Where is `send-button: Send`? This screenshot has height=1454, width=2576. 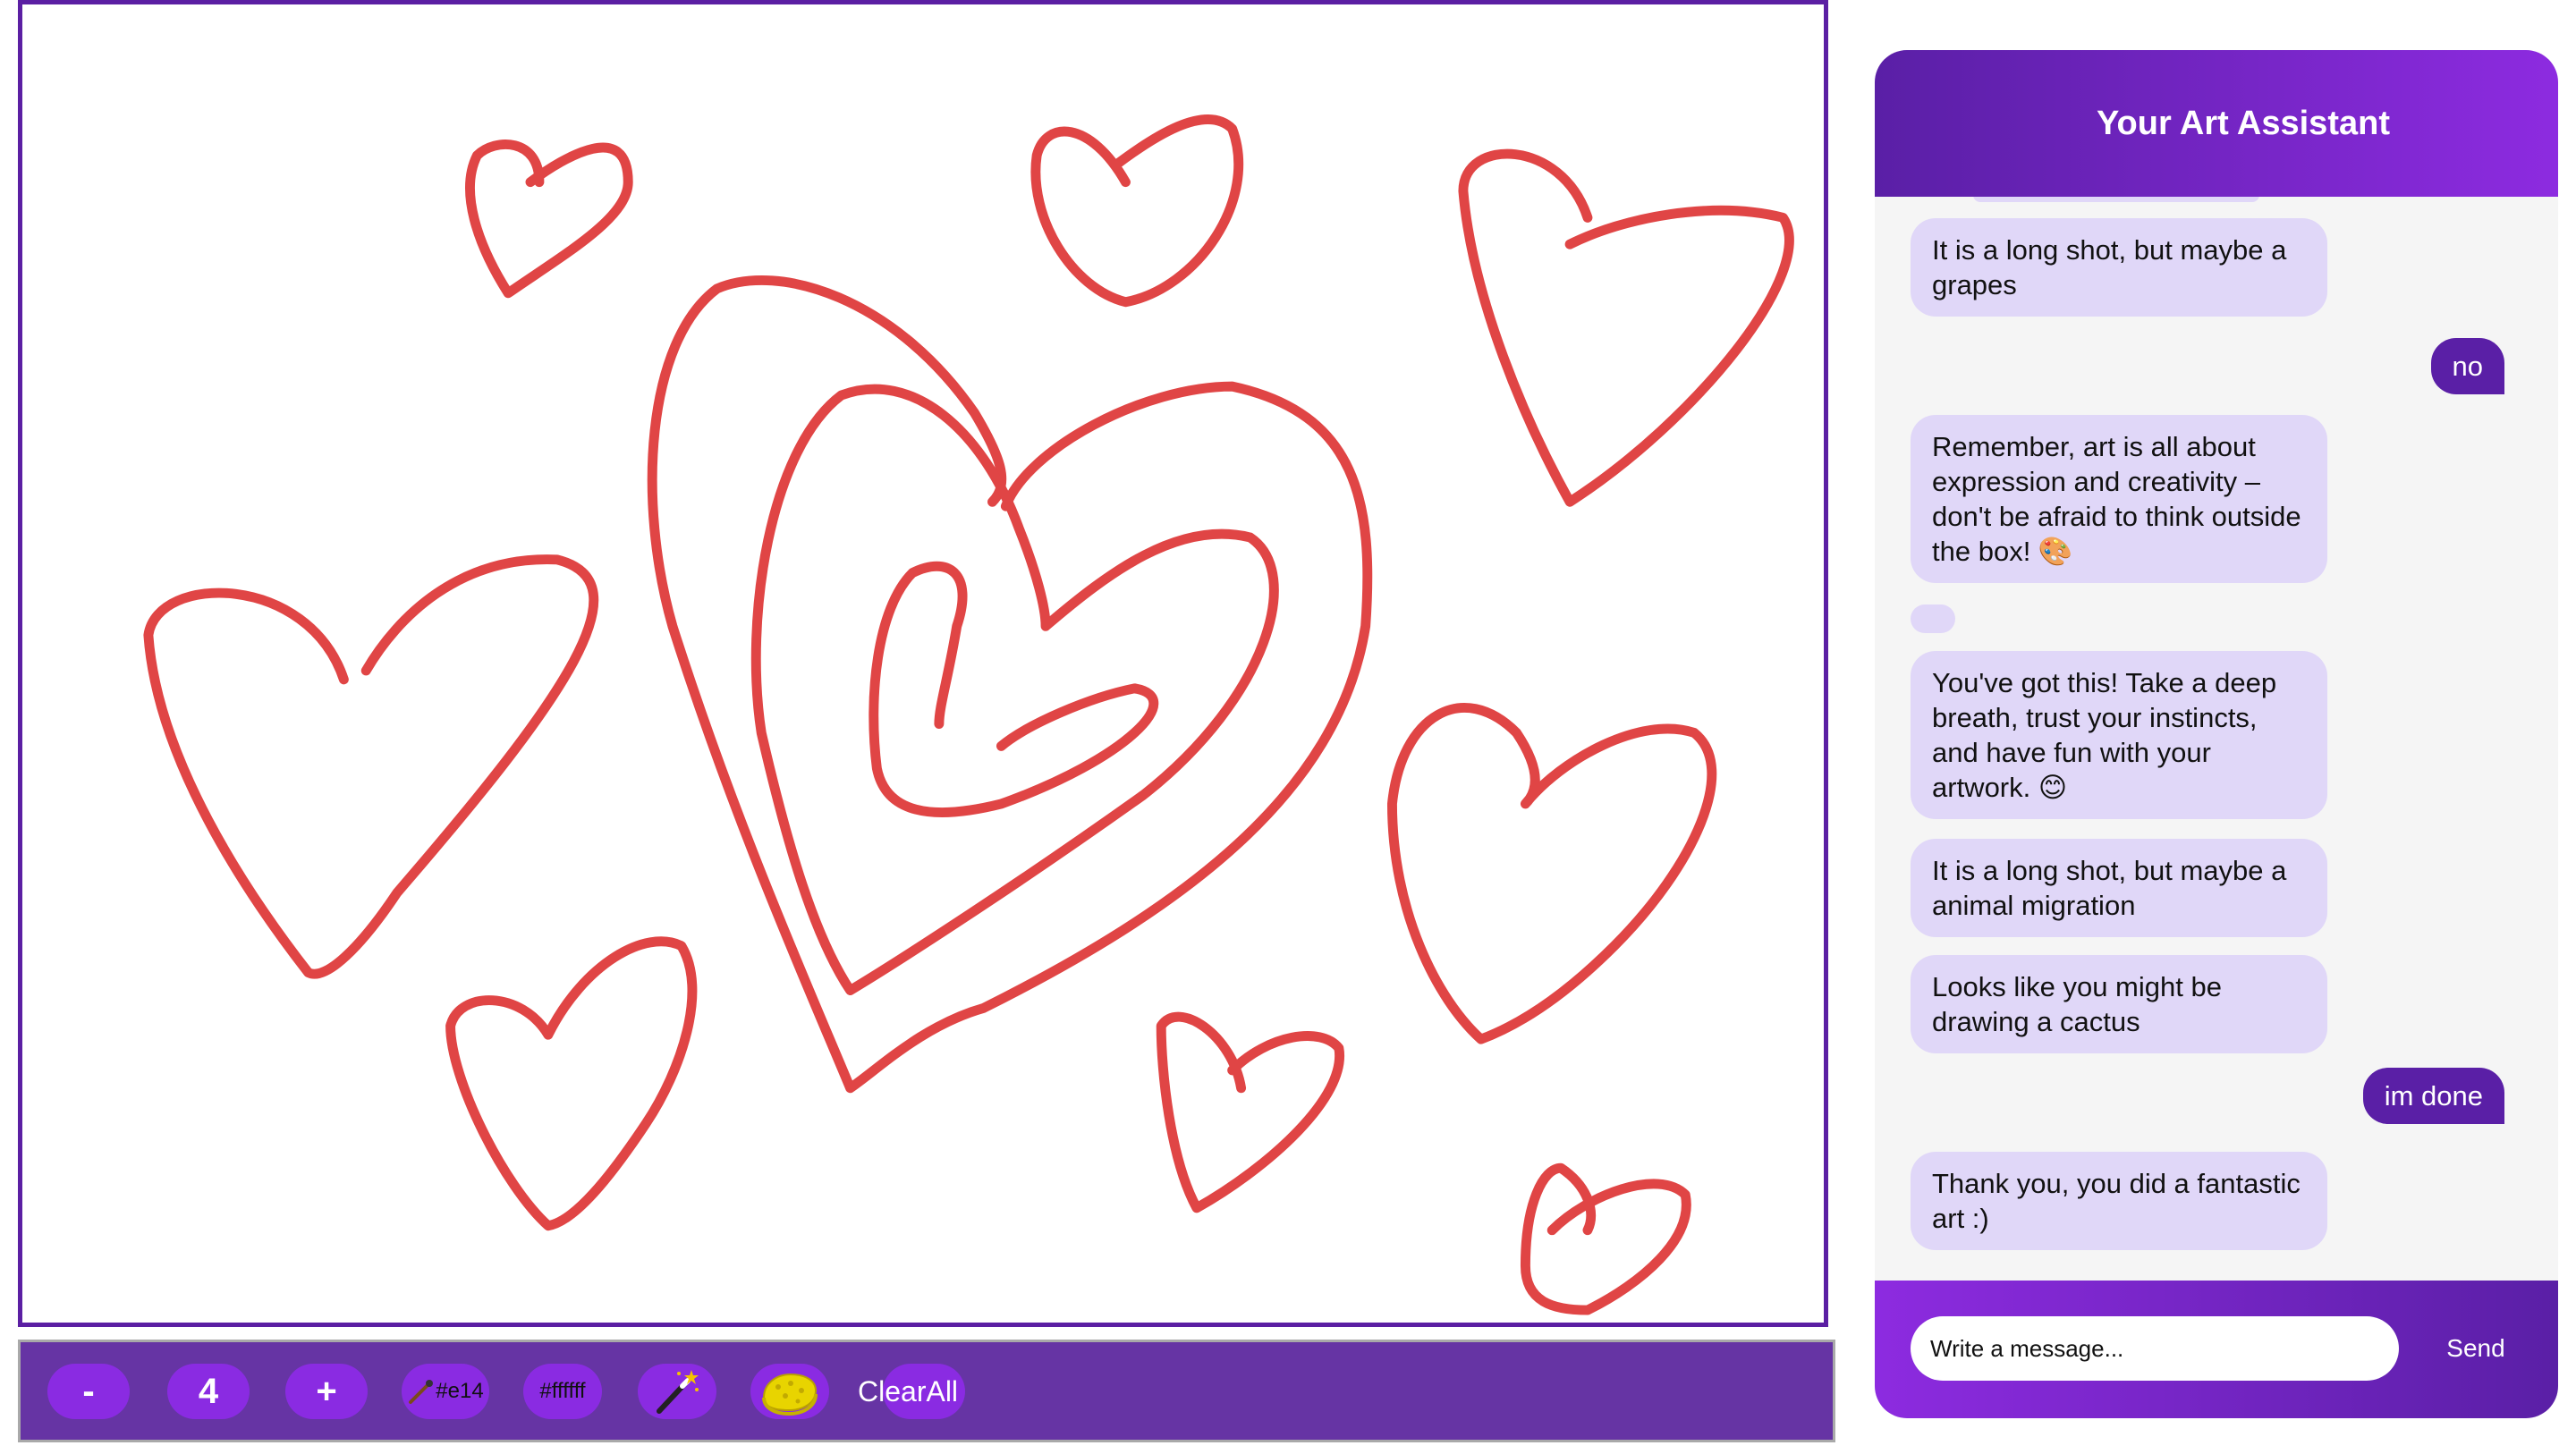 send-button: Send is located at coordinates (2475, 1349).